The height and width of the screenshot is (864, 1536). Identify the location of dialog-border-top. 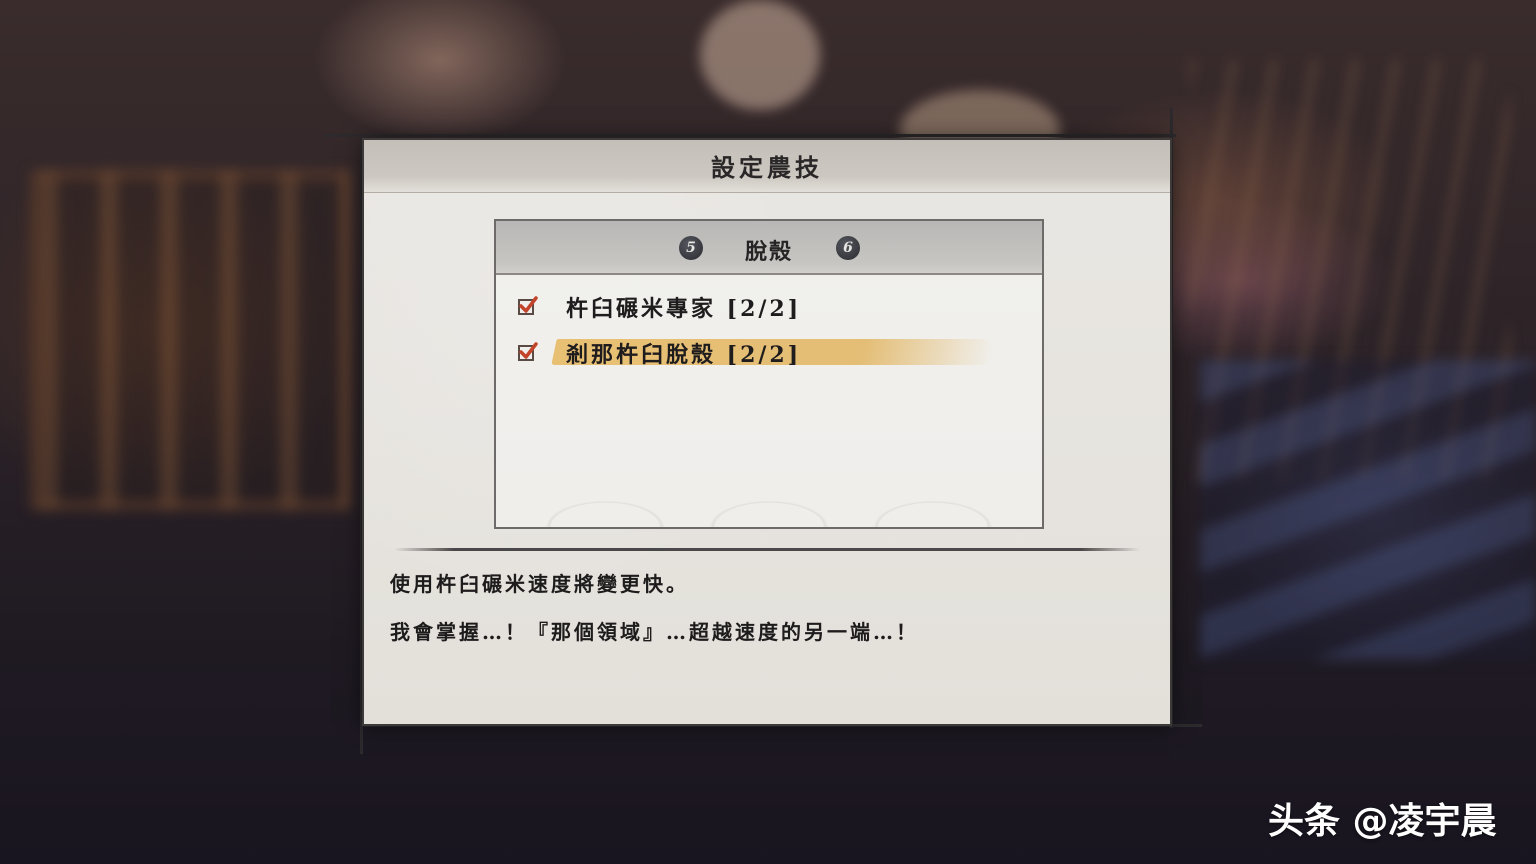
(750, 135).